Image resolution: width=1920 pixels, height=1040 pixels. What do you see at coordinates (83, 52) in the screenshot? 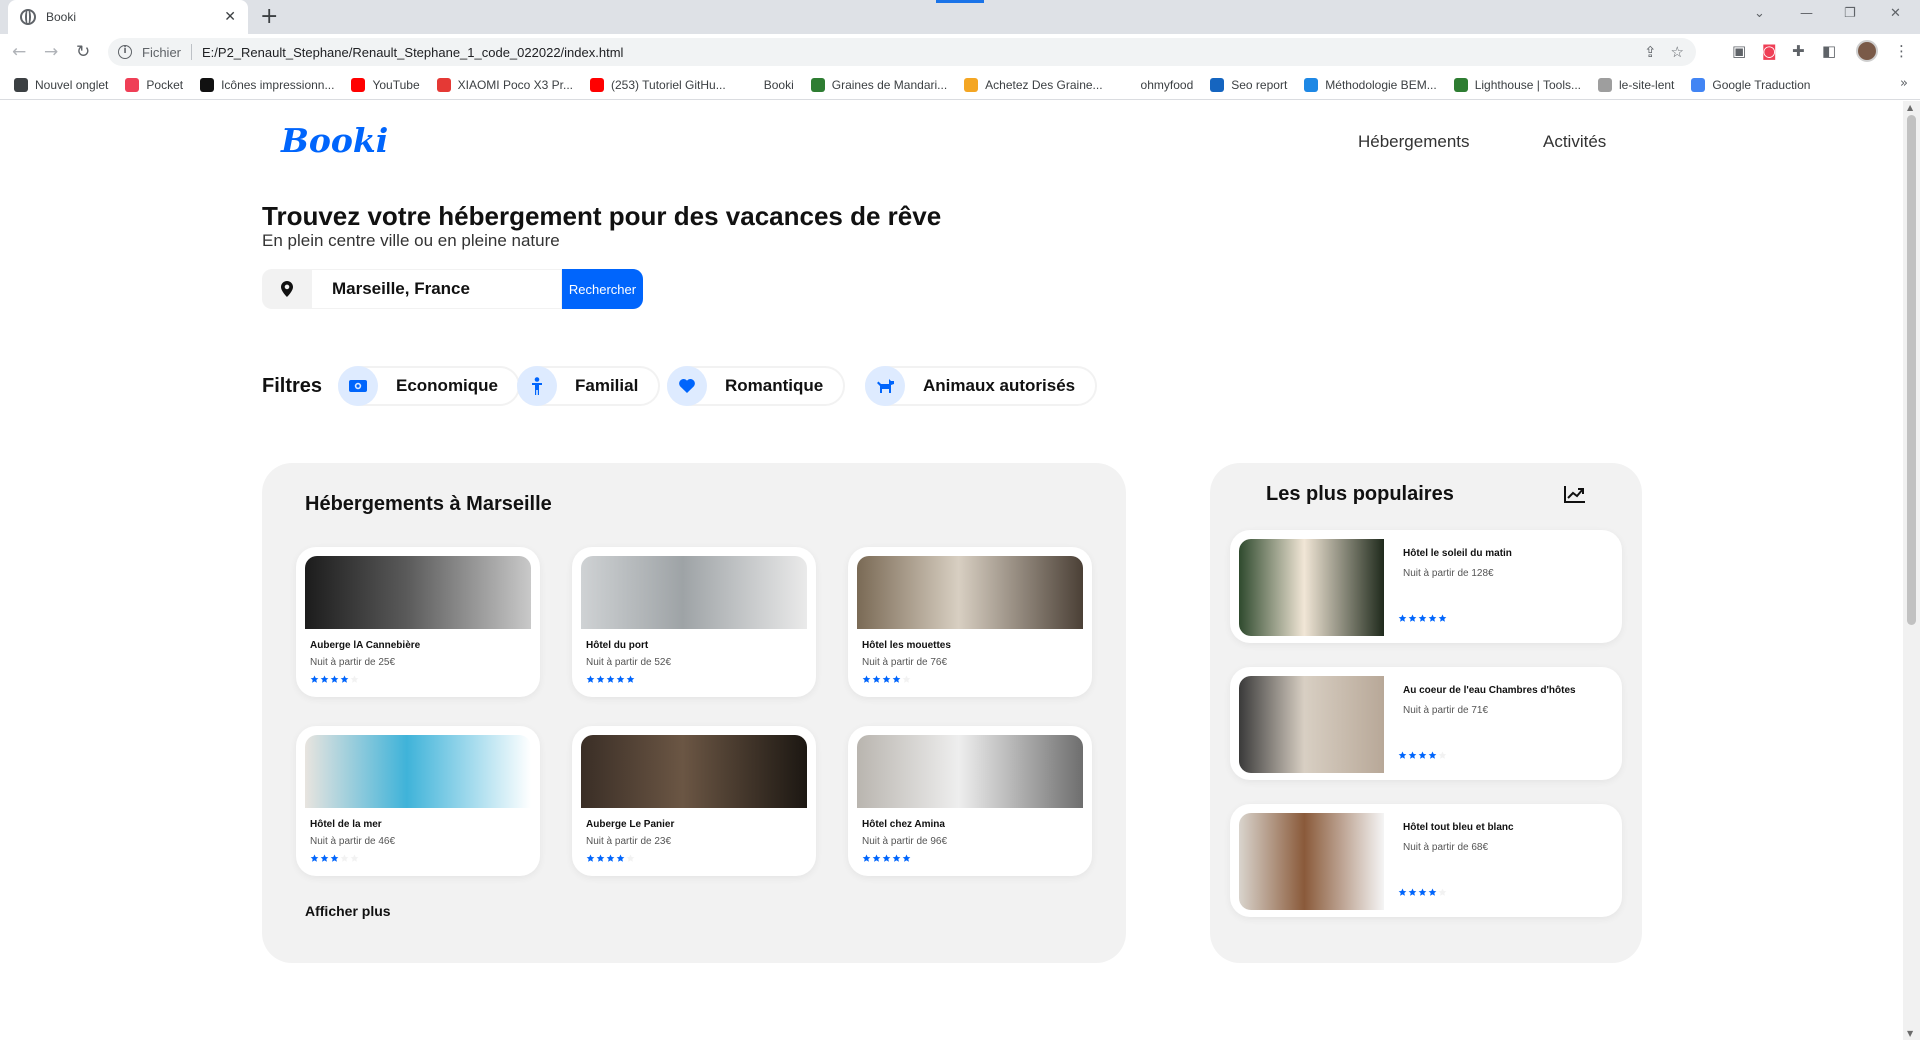
I see `reload-icon: ↻` at bounding box center [83, 52].